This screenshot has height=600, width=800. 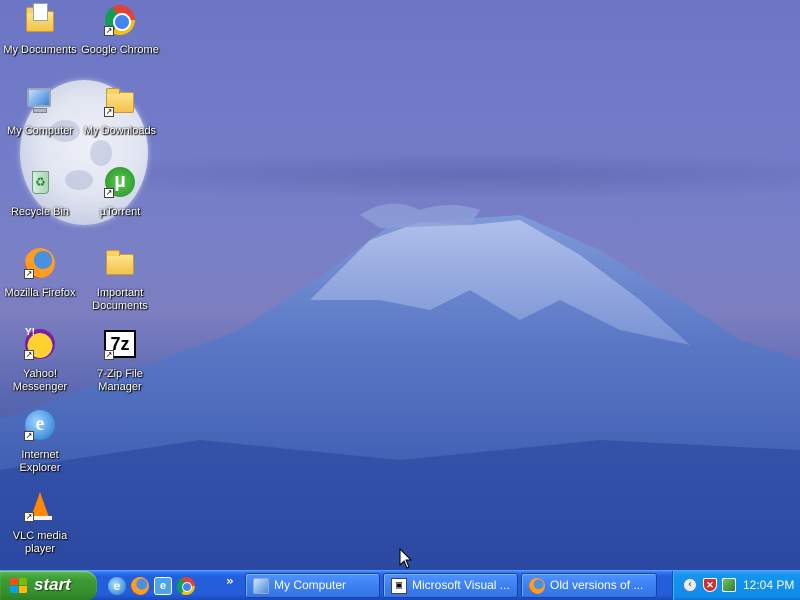 I want to click on desktop-icon-label: µTorrent, so click(x=120, y=212).